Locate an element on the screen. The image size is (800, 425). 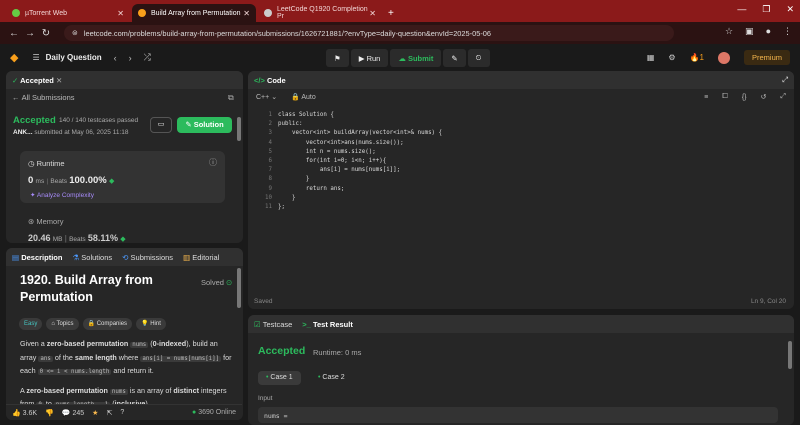
debug-button: ⚑ is located at coordinates (337, 58).